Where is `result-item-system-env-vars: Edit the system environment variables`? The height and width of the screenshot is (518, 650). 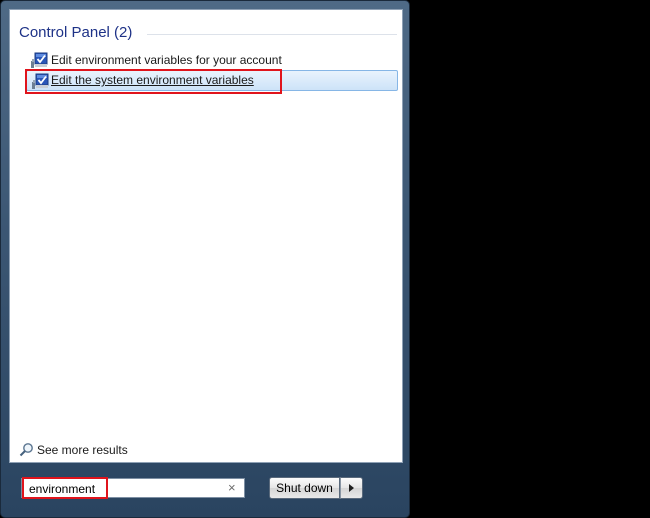 result-item-system-env-vars: Edit the system environment variables is located at coordinates (212, 80).